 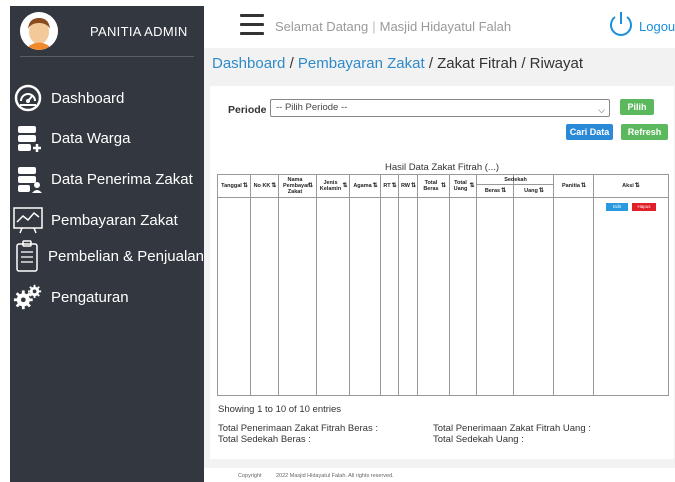 I want to click on sidebar-item-label: Dashboard, so click(x=88, y=98).